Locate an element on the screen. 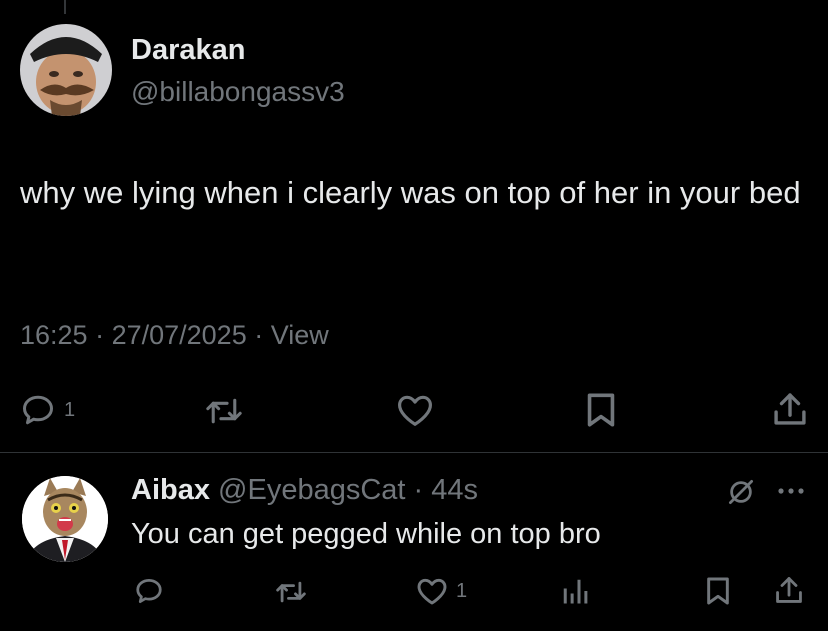 This screenshot has height=631, width=828. reply-author-name: Aibax is located at coordinates (170, 490).